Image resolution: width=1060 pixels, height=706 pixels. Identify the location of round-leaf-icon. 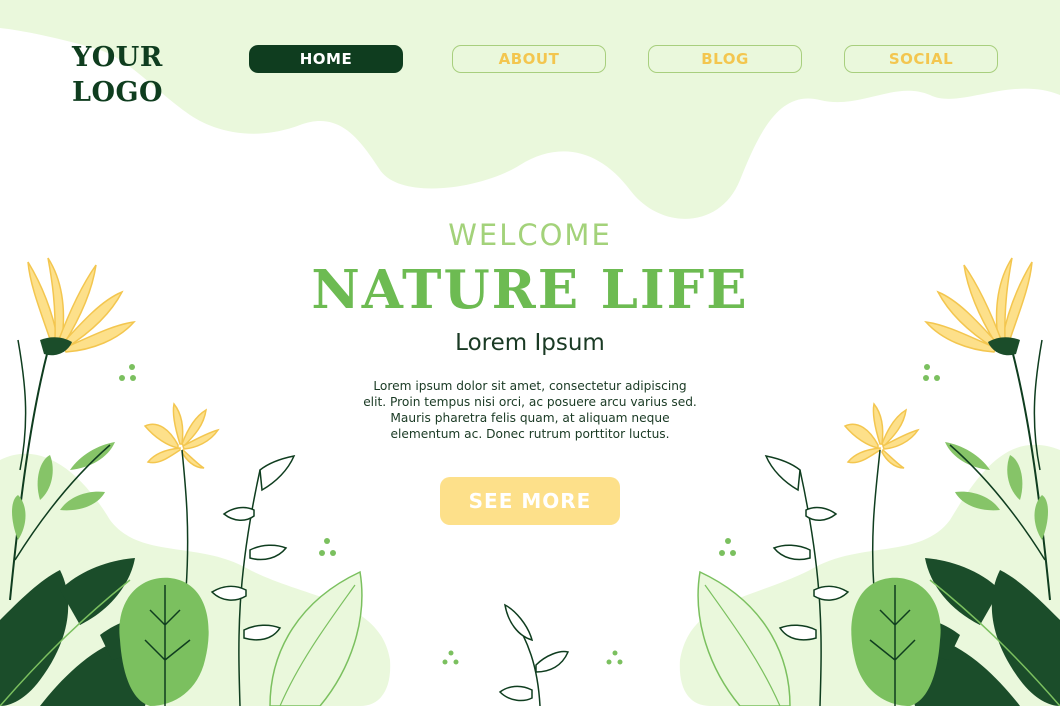
(896, 641).